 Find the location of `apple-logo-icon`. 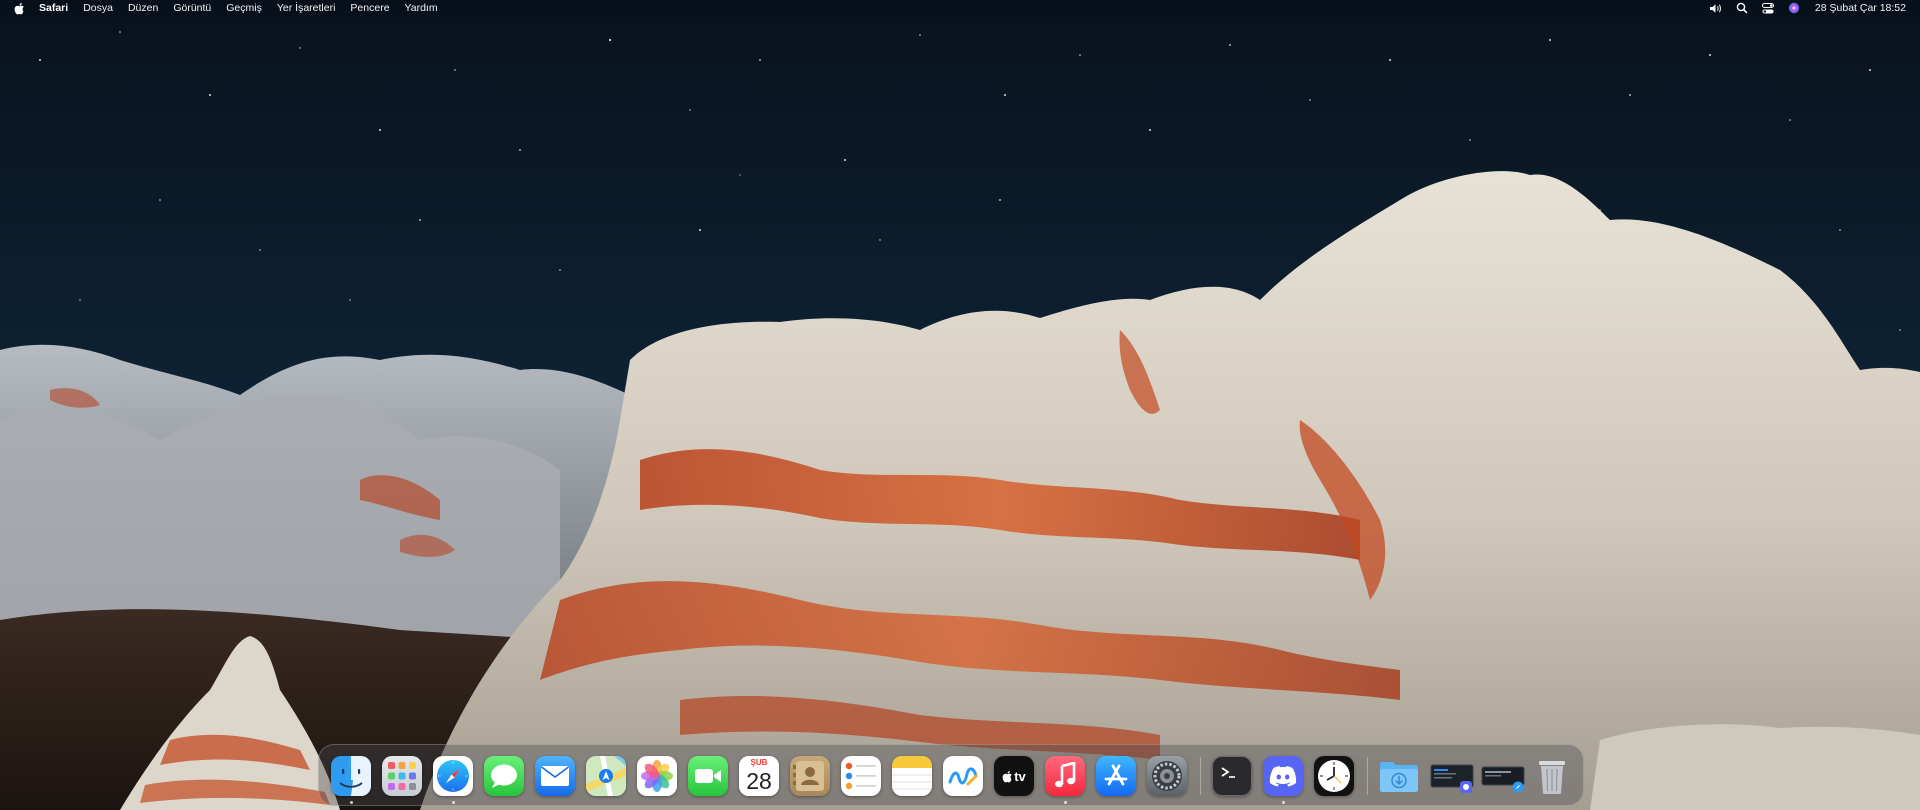

apple-logo-icon is located at coordinates (19, 8).